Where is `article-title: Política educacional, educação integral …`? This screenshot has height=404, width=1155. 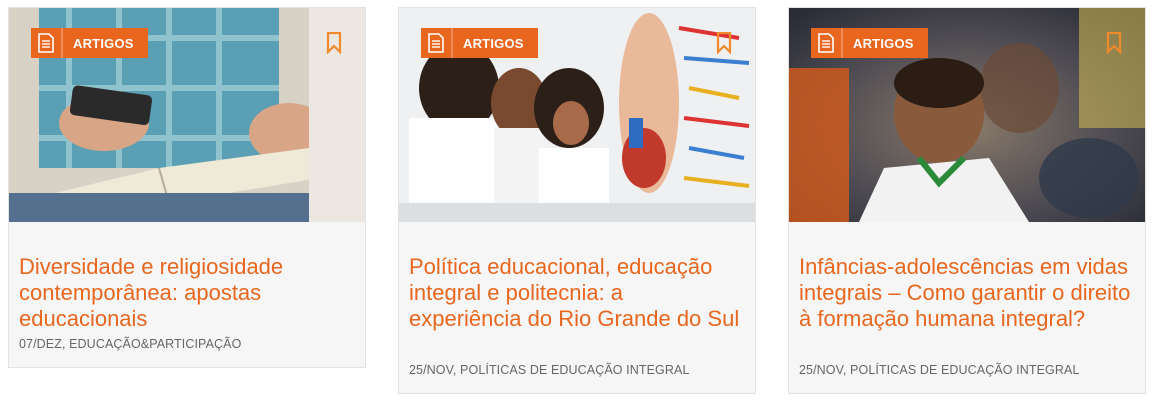 article-title: Política educacional, educação integral … is located at coordinates (575, 293).